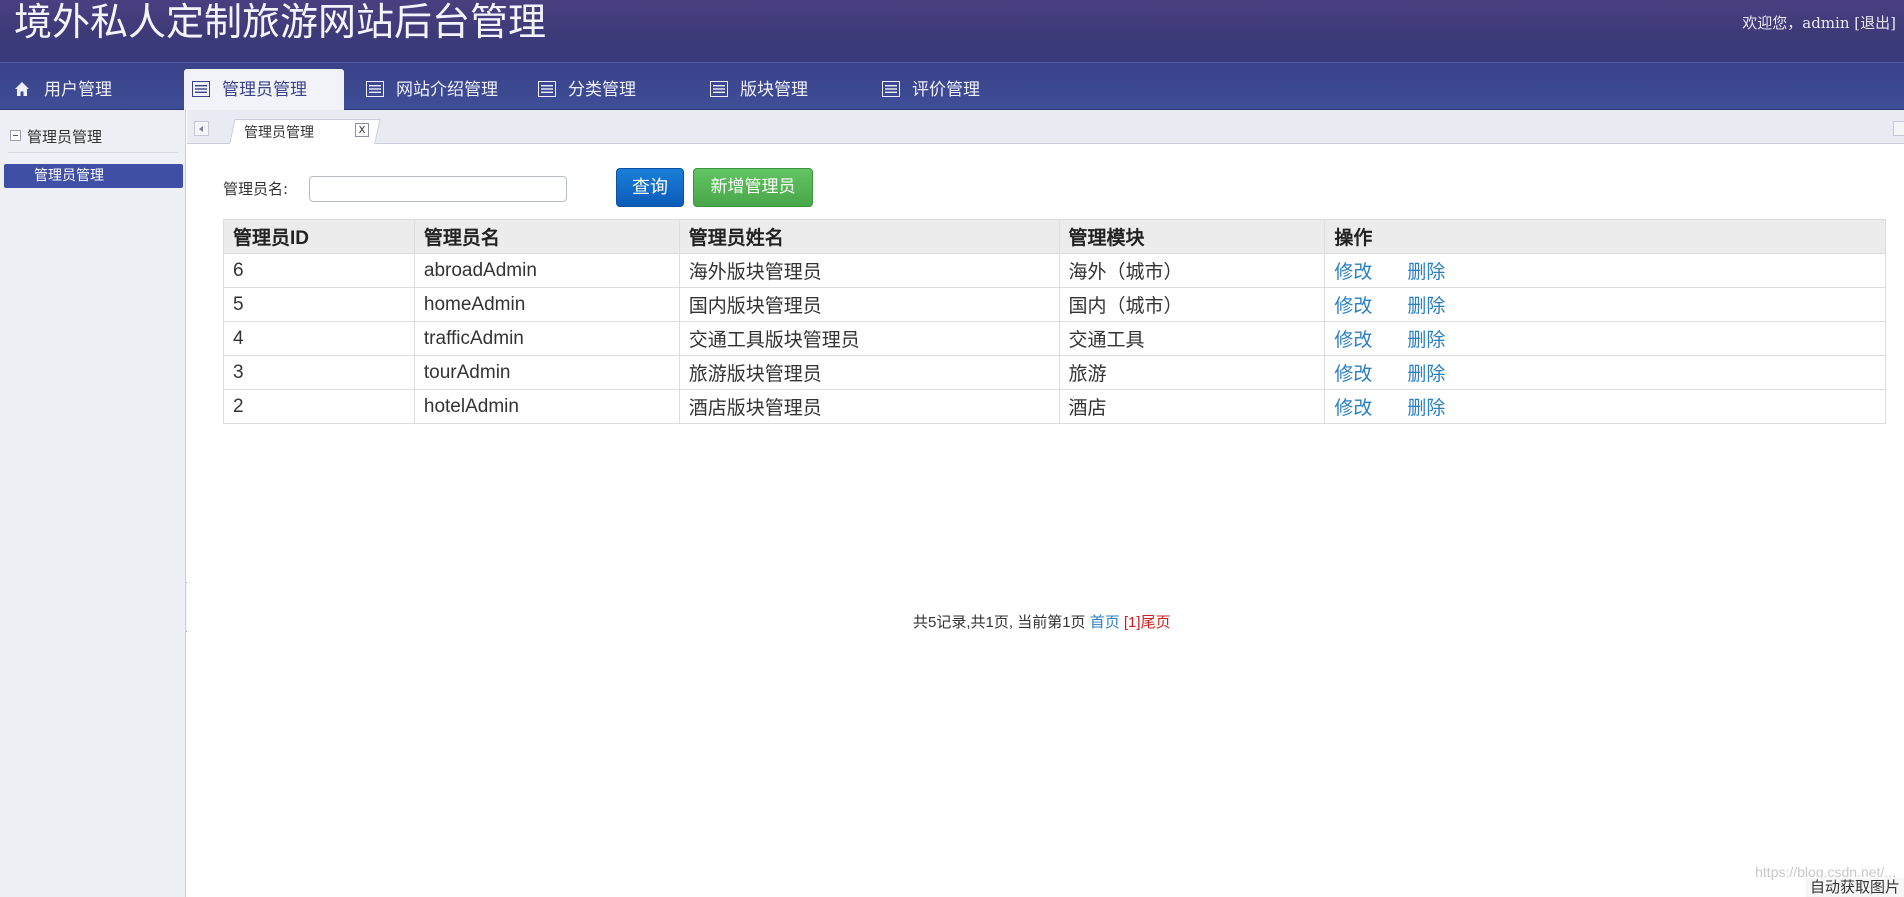 The width and height of the screenshot is (1904, 897). I want to click on column-header: 管理模块, so click(1192, 236).